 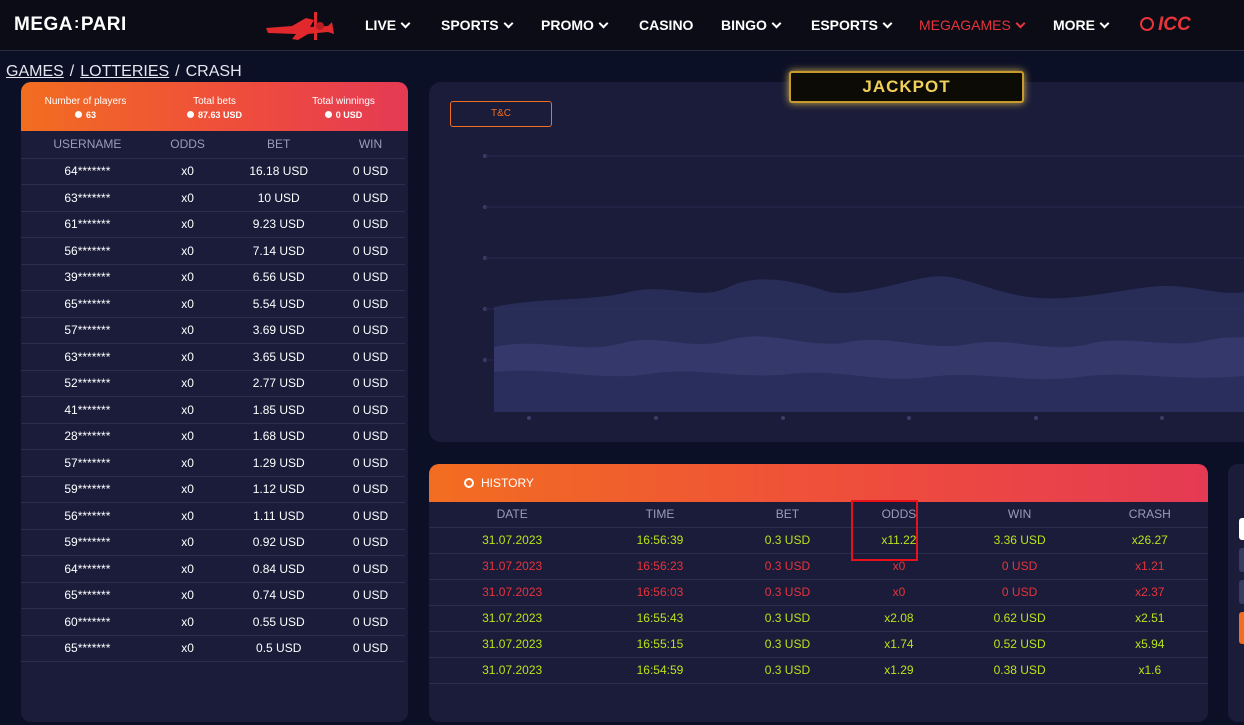 What do you see at coordinates (43, 24) in the screenshot?
I see `logo-text-left: MEGA` at bounding box center [43, 24].